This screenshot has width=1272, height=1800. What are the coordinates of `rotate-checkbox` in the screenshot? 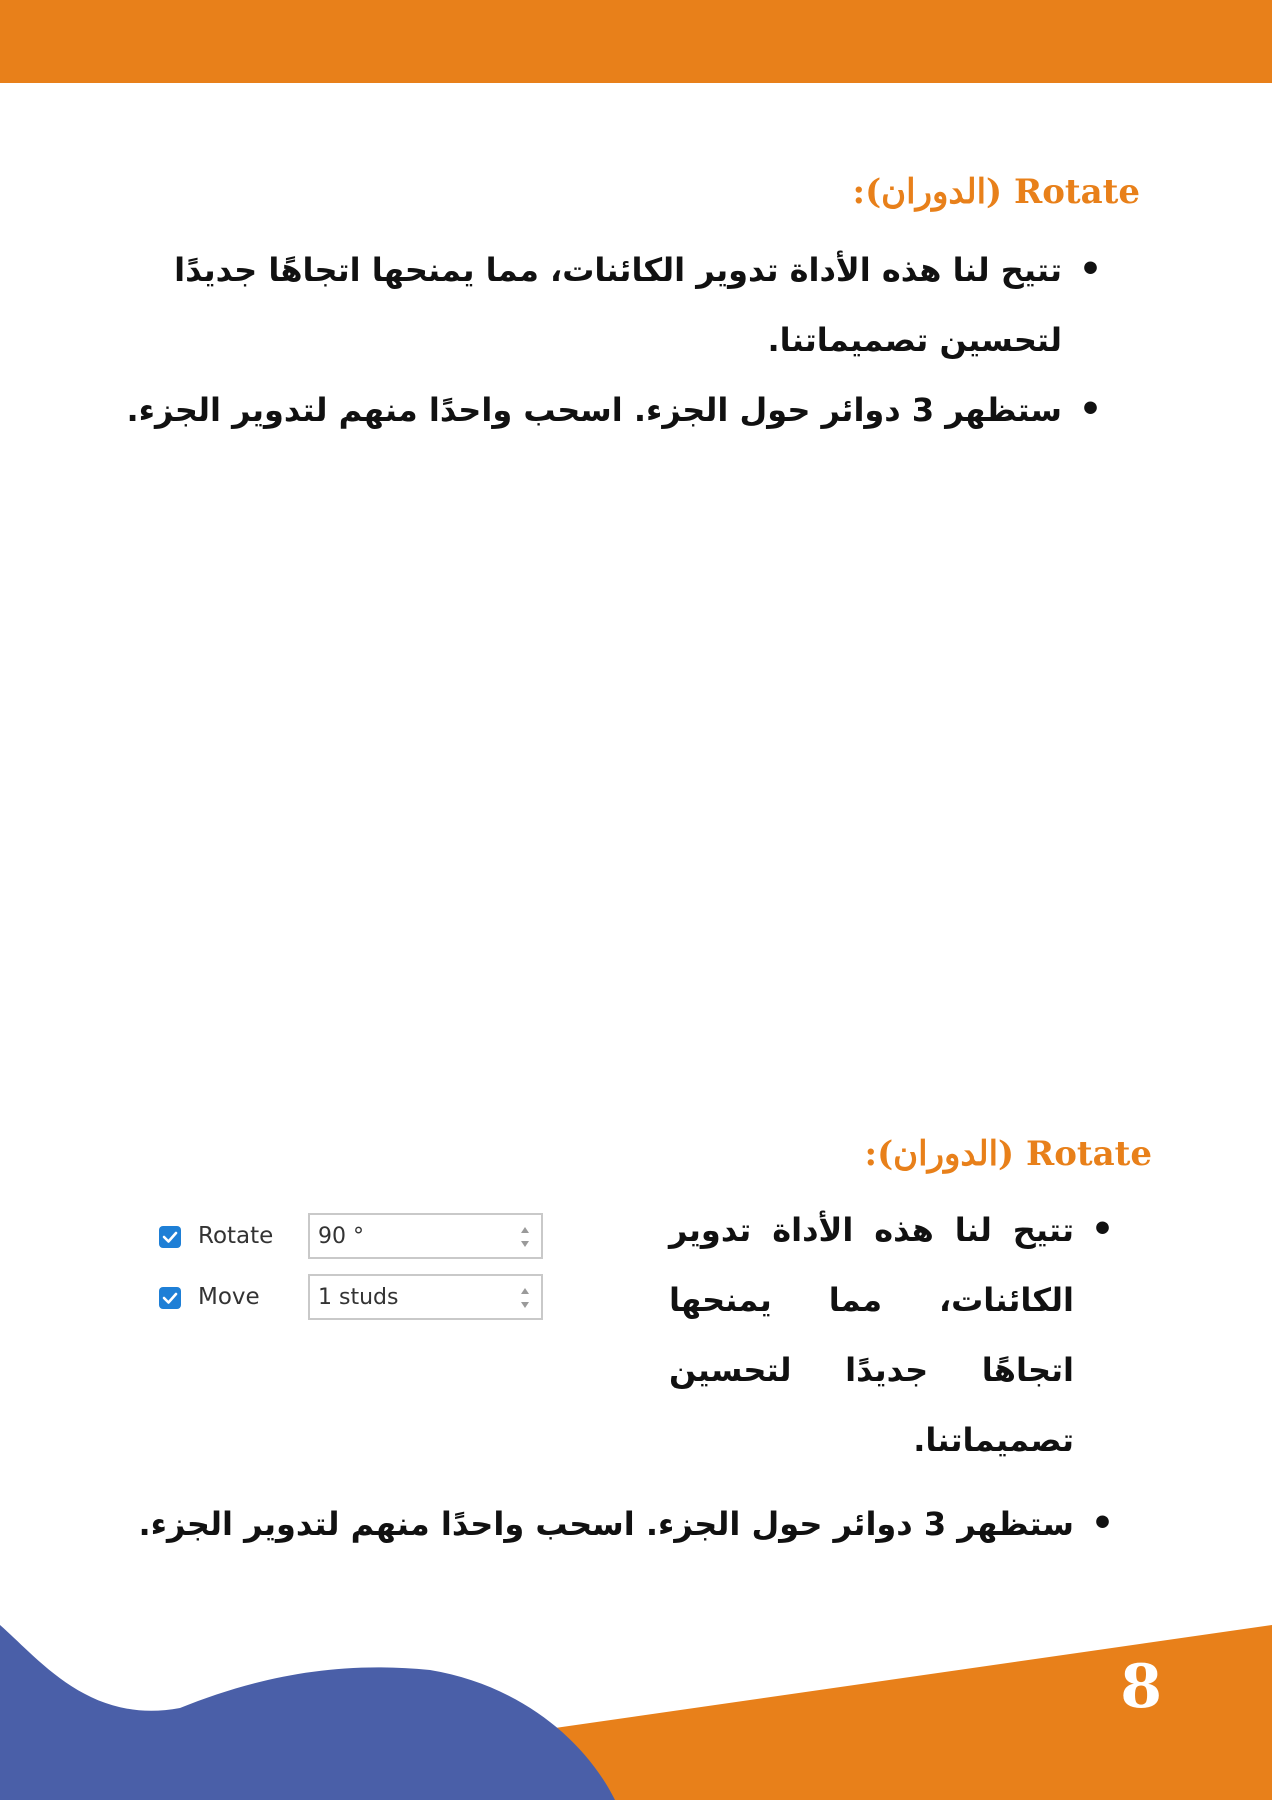 It's located at (170, 1237).